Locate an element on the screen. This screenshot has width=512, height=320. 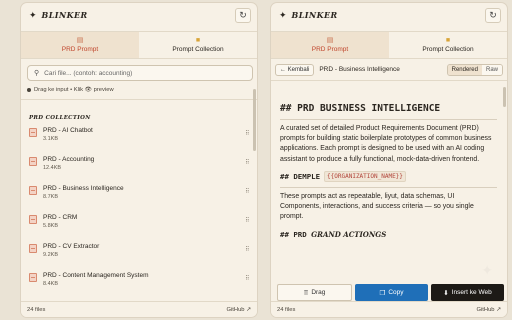
list-item: PRD - Accounting 12.4KB ⠿ is located at coordinates (139, 164).